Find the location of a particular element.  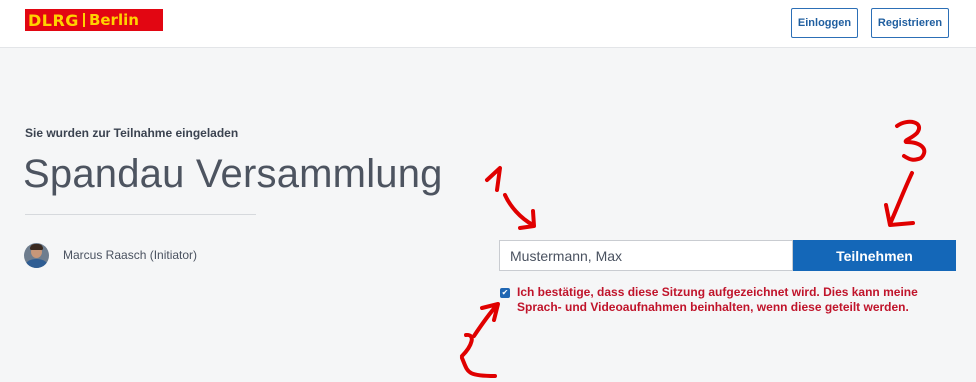

top-navigation-bar: DLRG Berlin Einloggen Registrieren is located at coordinates (488, 24).